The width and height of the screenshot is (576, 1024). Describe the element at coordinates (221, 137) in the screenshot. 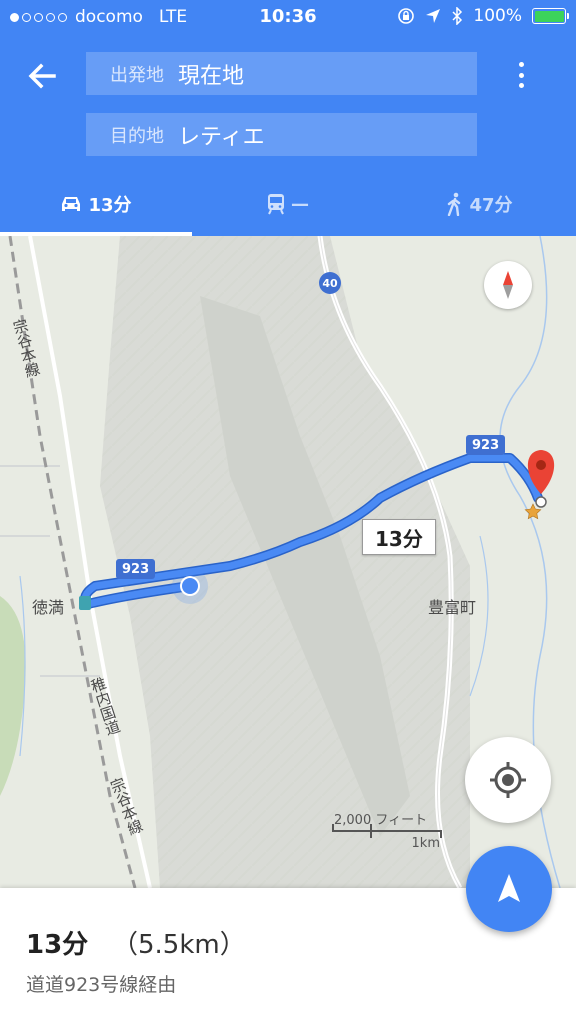

I see `destination-value: レティエ` at that location.